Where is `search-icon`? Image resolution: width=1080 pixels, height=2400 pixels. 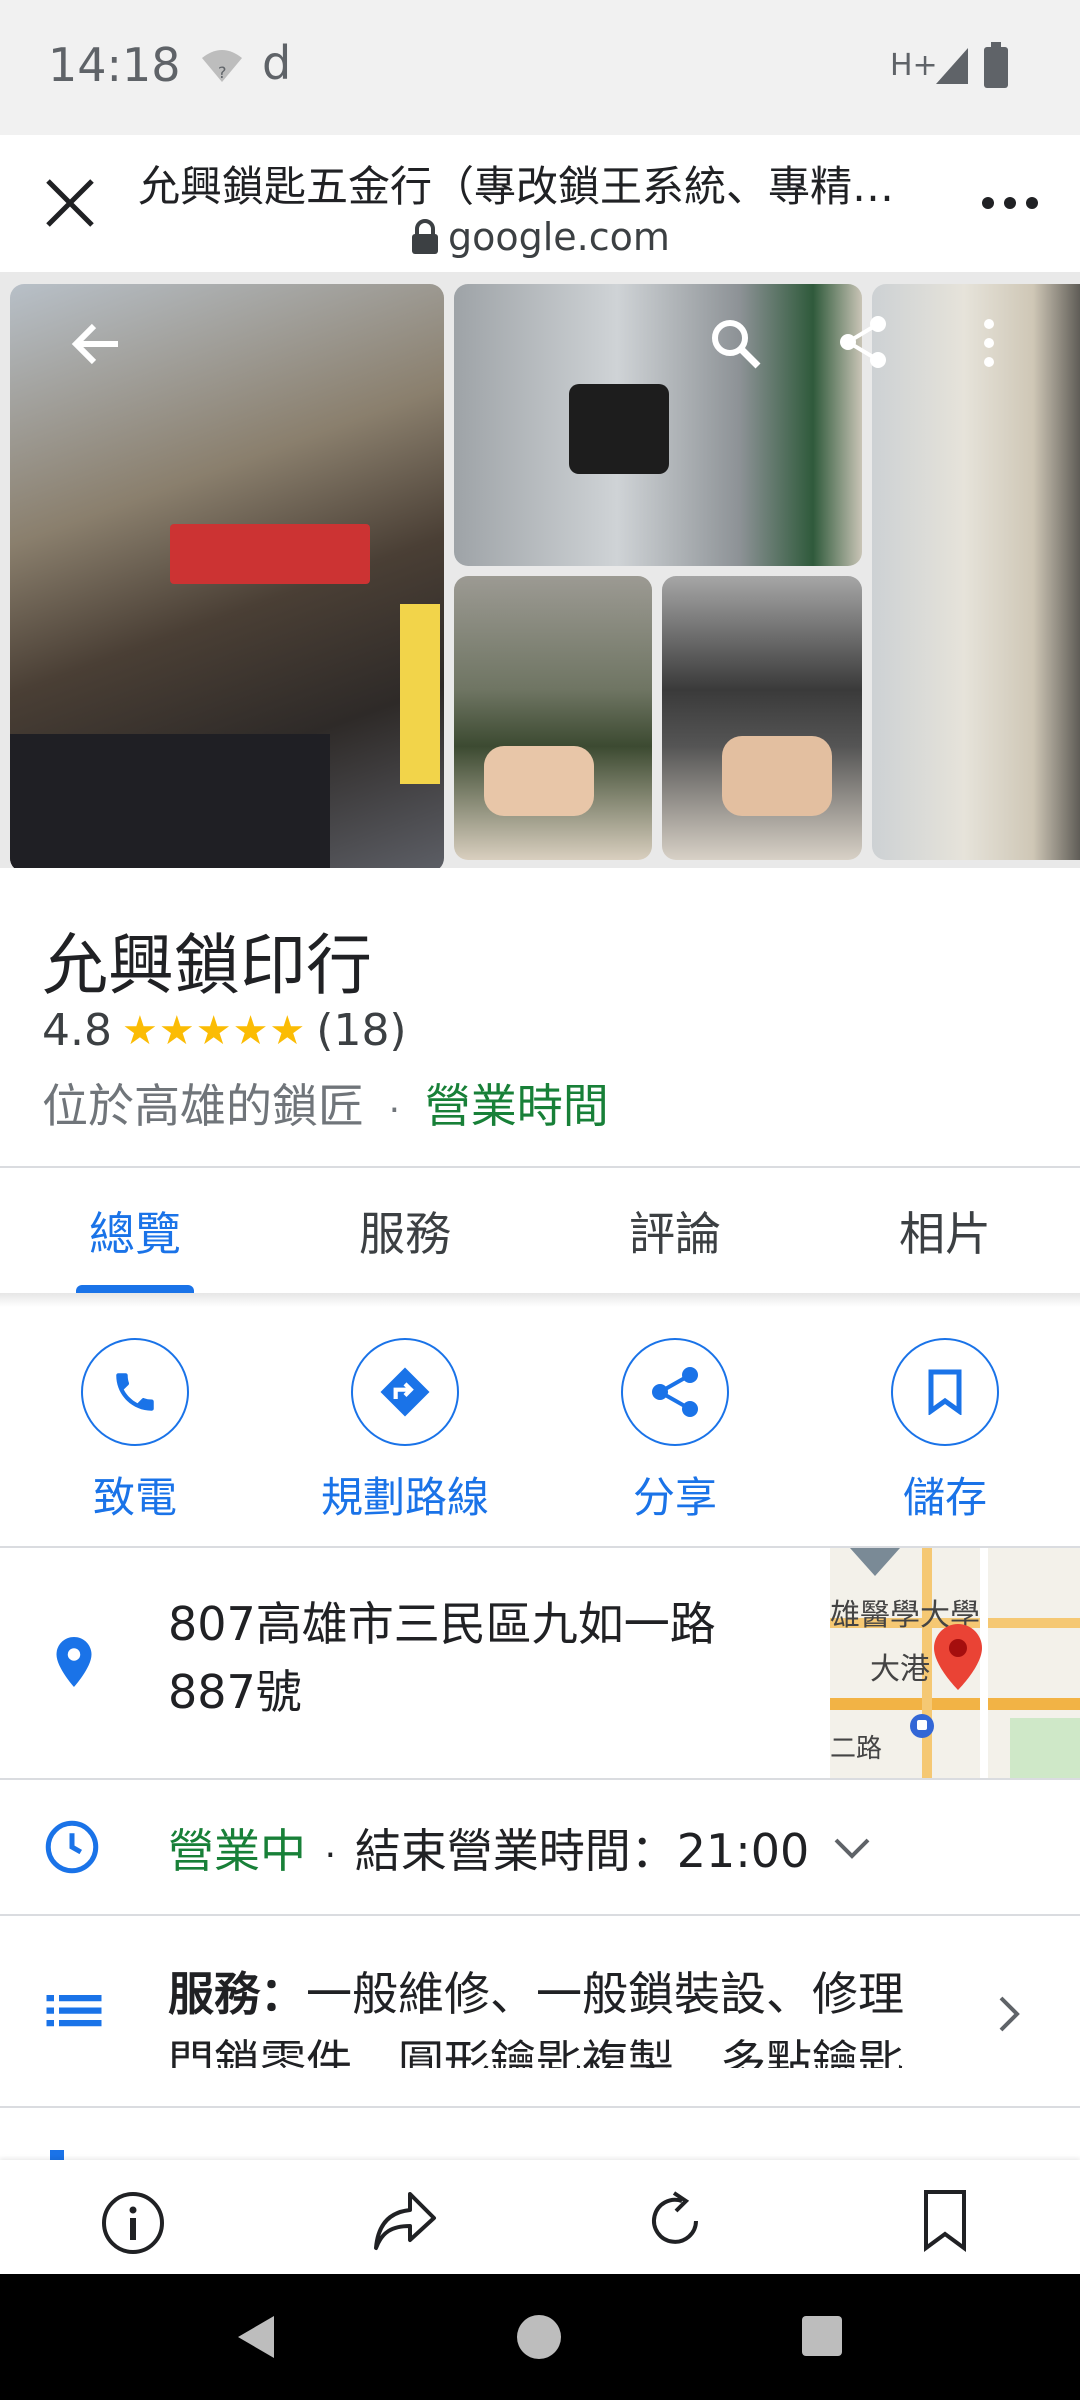
search-icon is located at coordinates (735, 343).